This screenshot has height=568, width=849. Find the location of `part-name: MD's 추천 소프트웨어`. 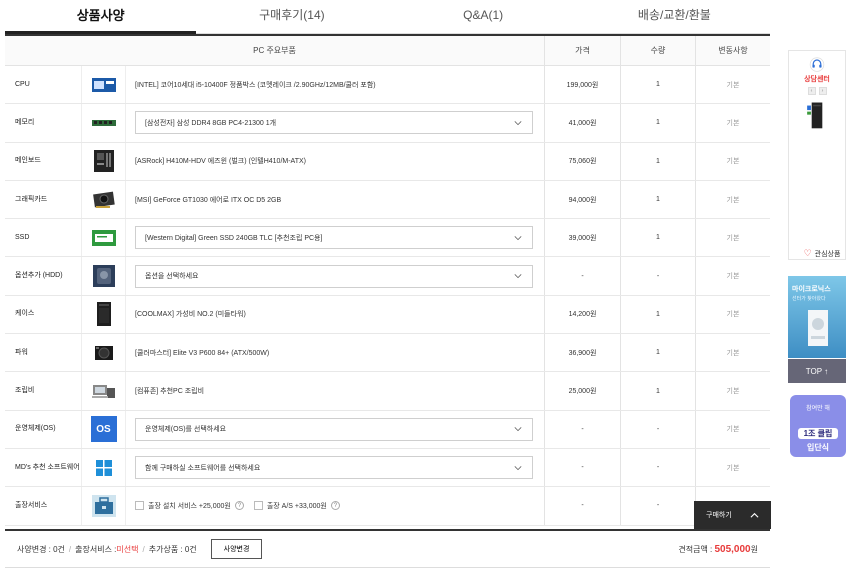

part-name: MD's 추천 소프트웨어 is located at coordinates (47, 467).